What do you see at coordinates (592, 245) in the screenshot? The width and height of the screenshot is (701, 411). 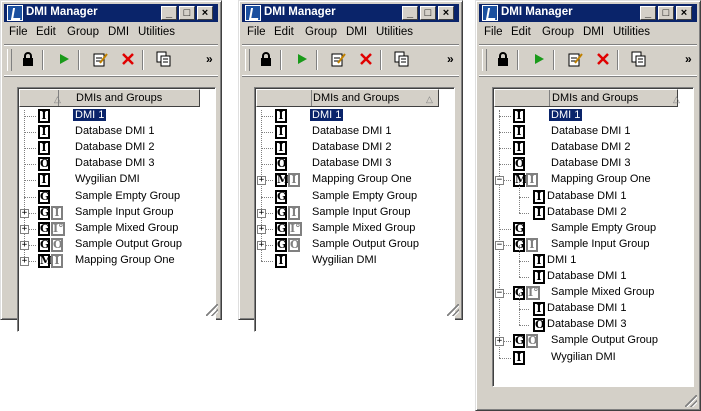 I see `tree-row: − G I Sample Input Group` at bounding box center [592, 245].